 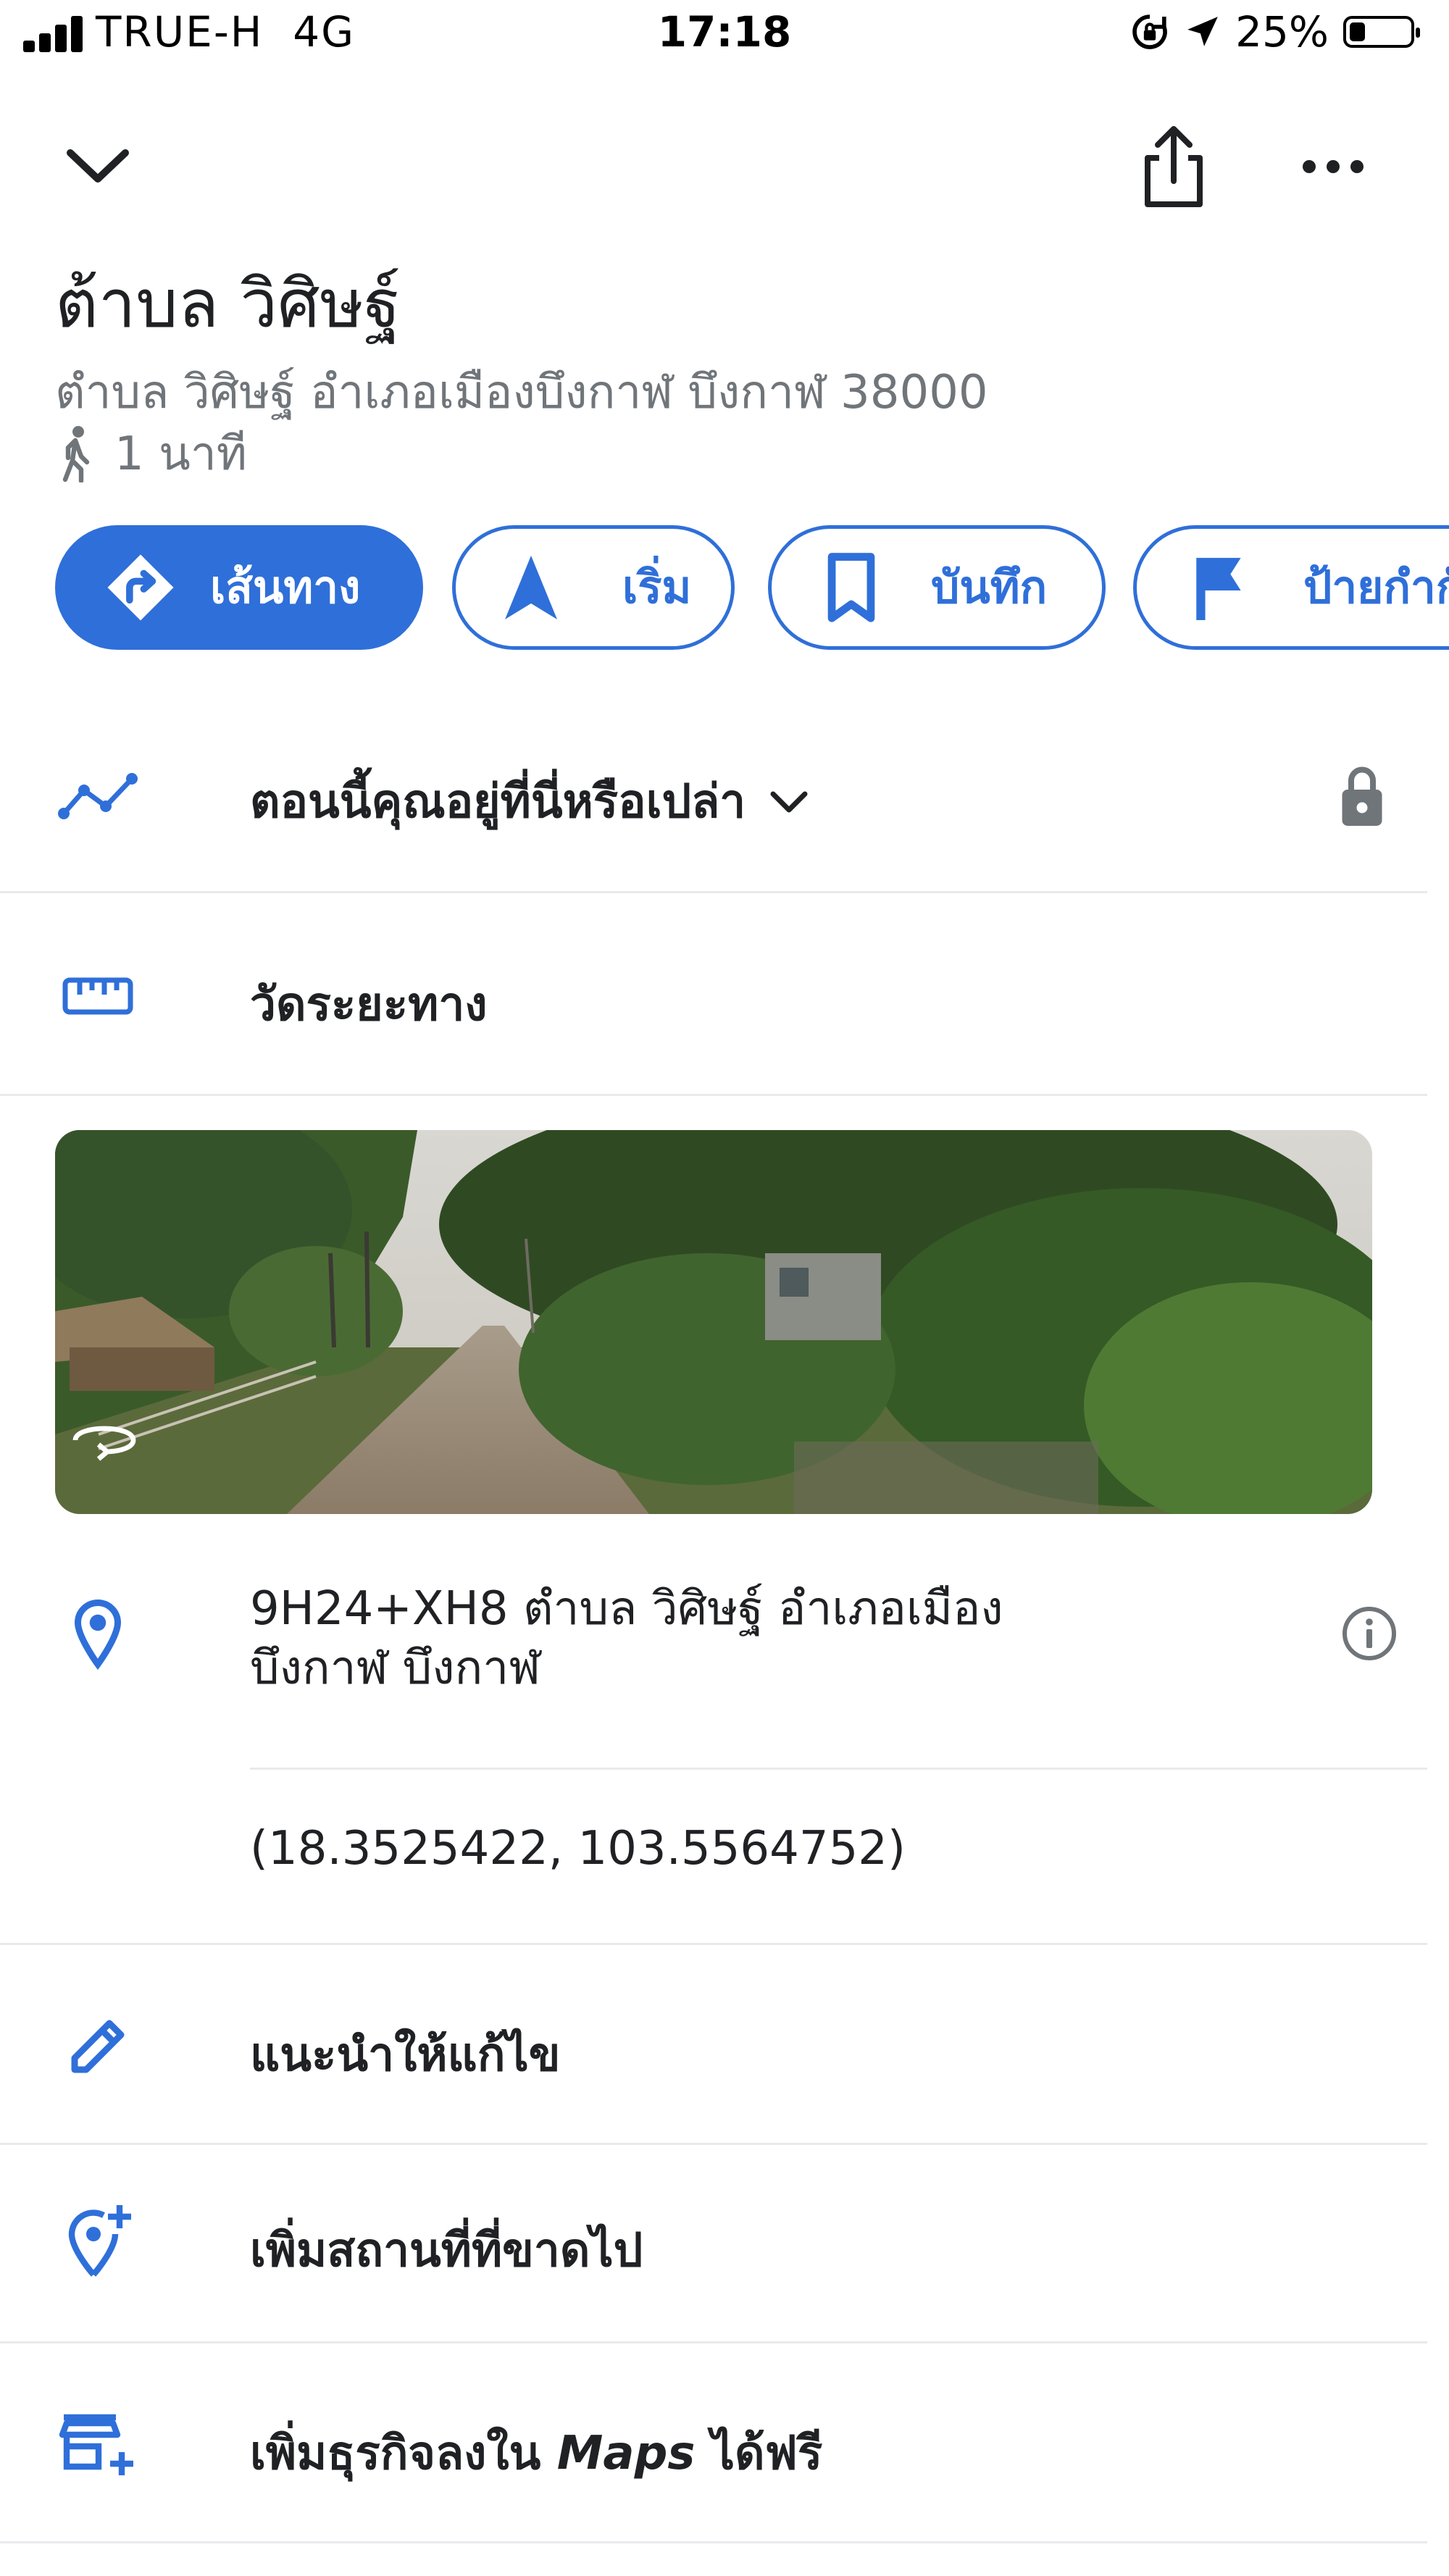 I want to click on battery-level, so click(x=1357, y=31).